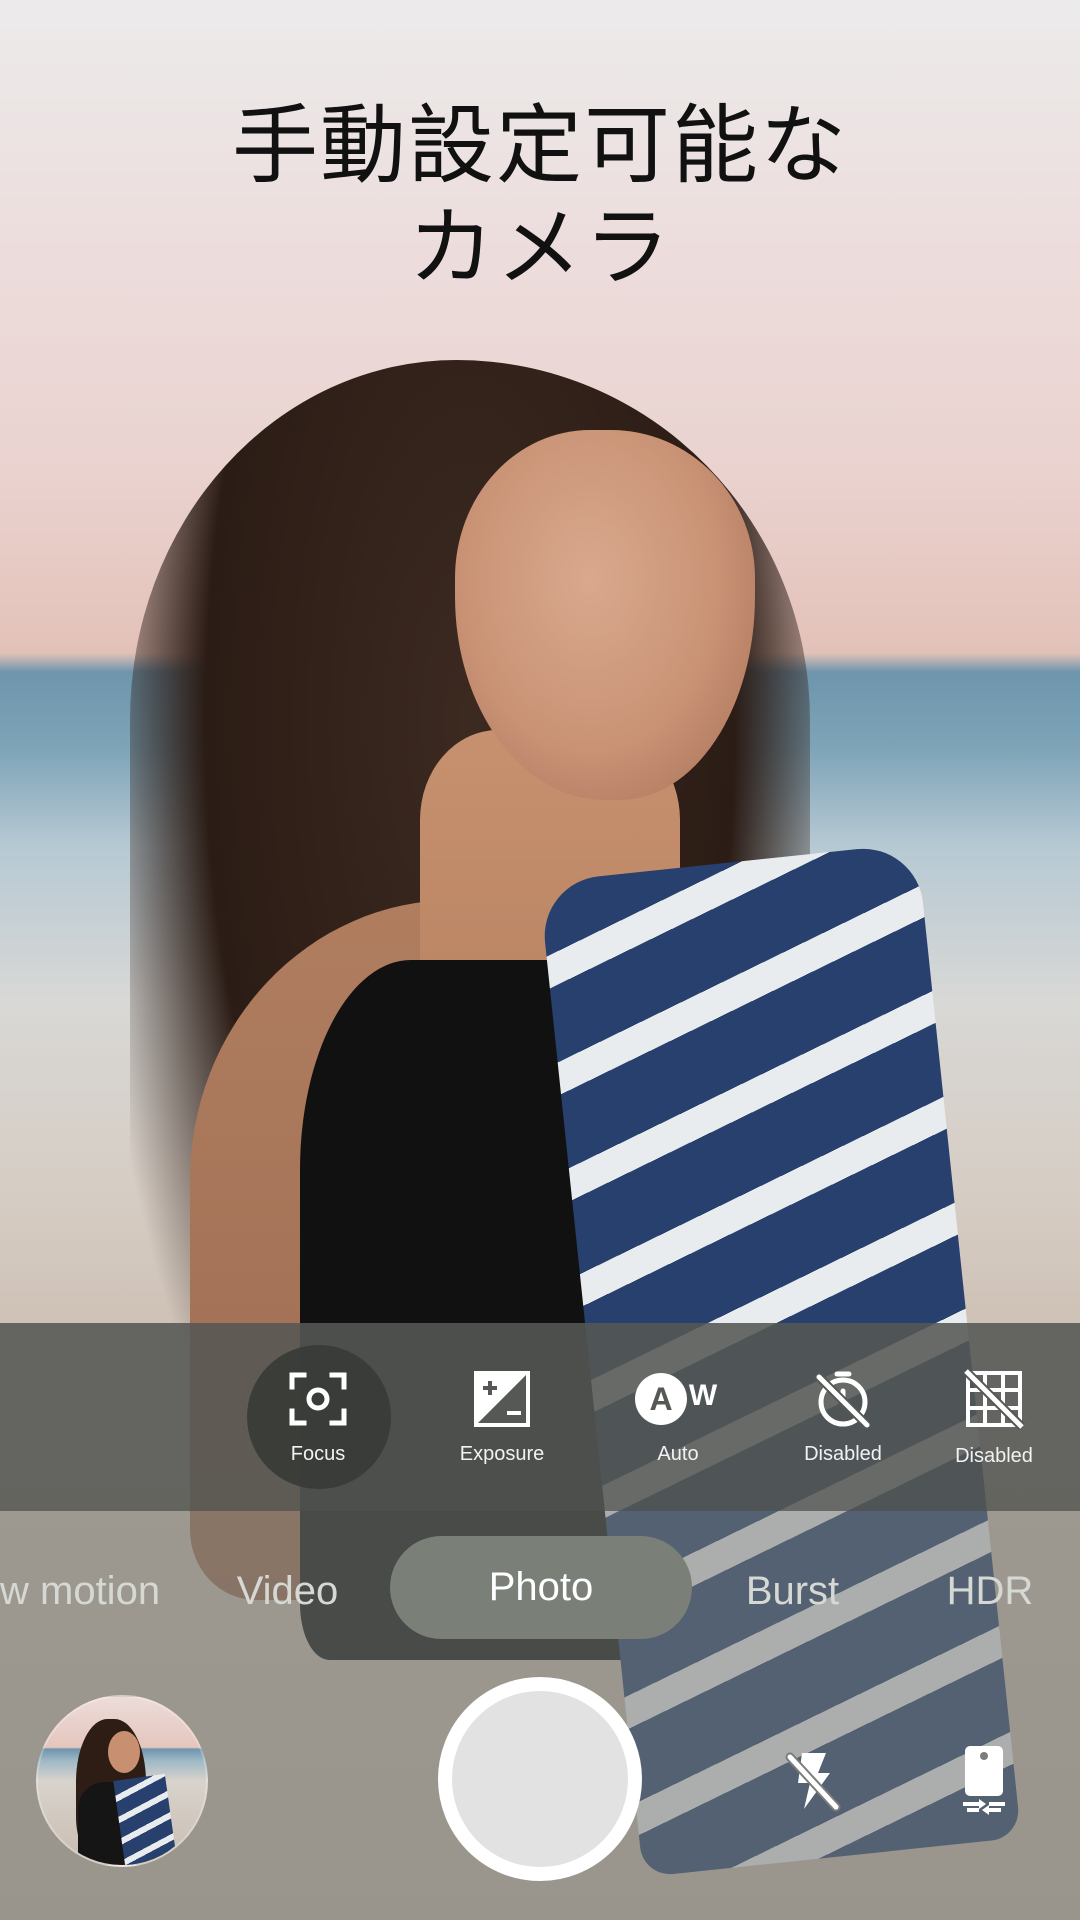 The height and width of the screenshot is (1920, 1080). What do you see at coordinates (678, 1453) in the screenshot?
I see `white-balance-label: Auto` at bounding box center [678, 1453].